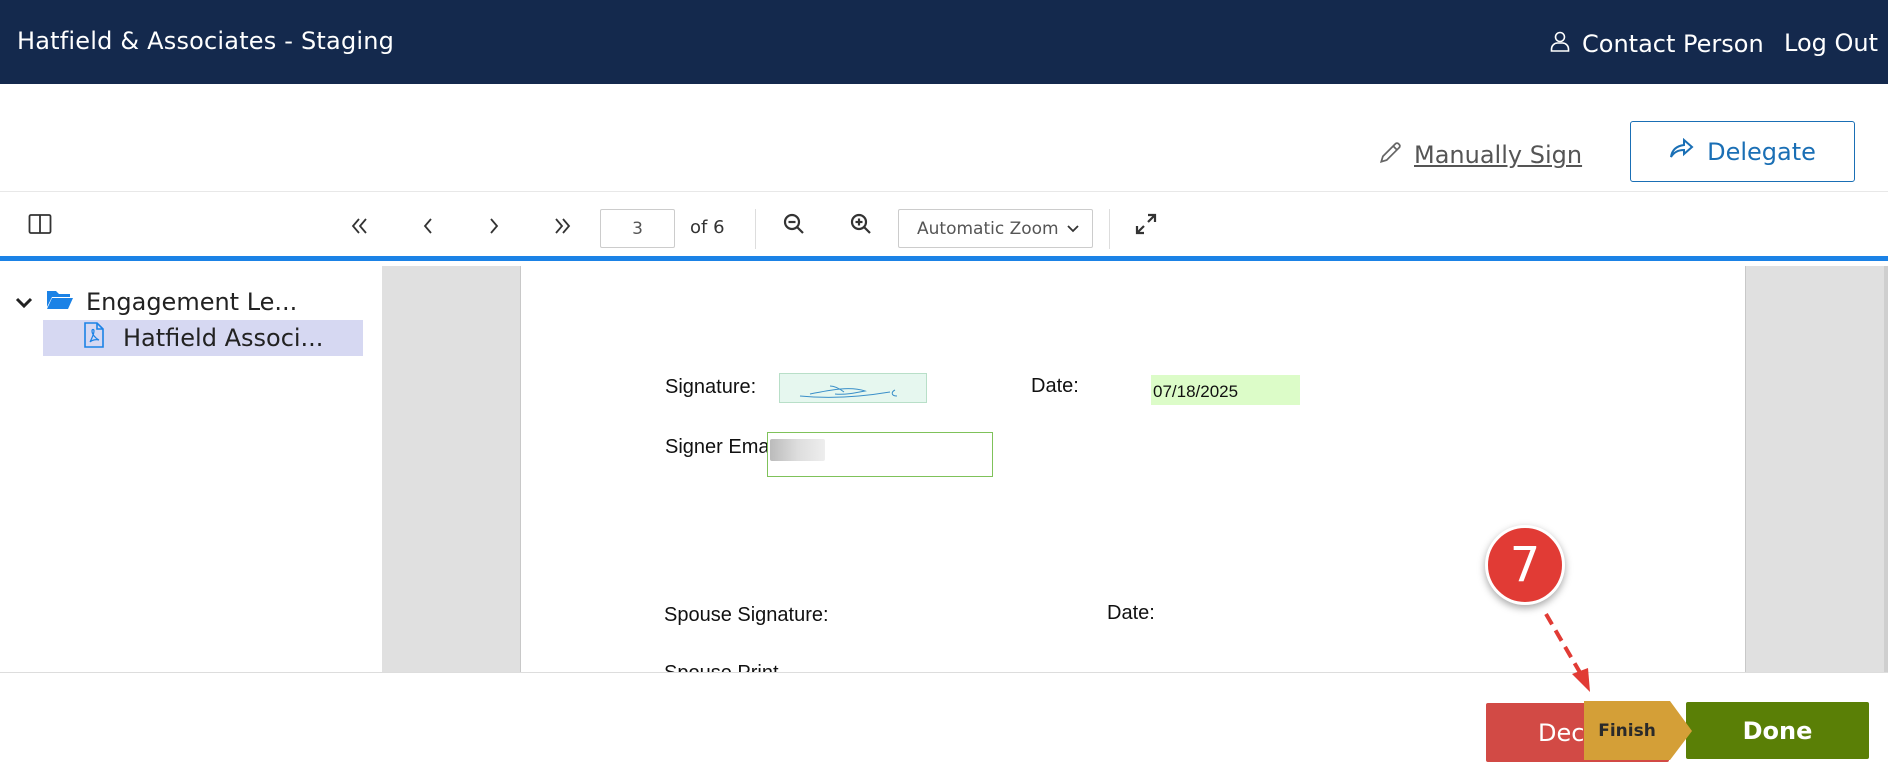  Describe the element at coordinates (1777, 730) in the screenshot. I see `done-button: Done` at that location.